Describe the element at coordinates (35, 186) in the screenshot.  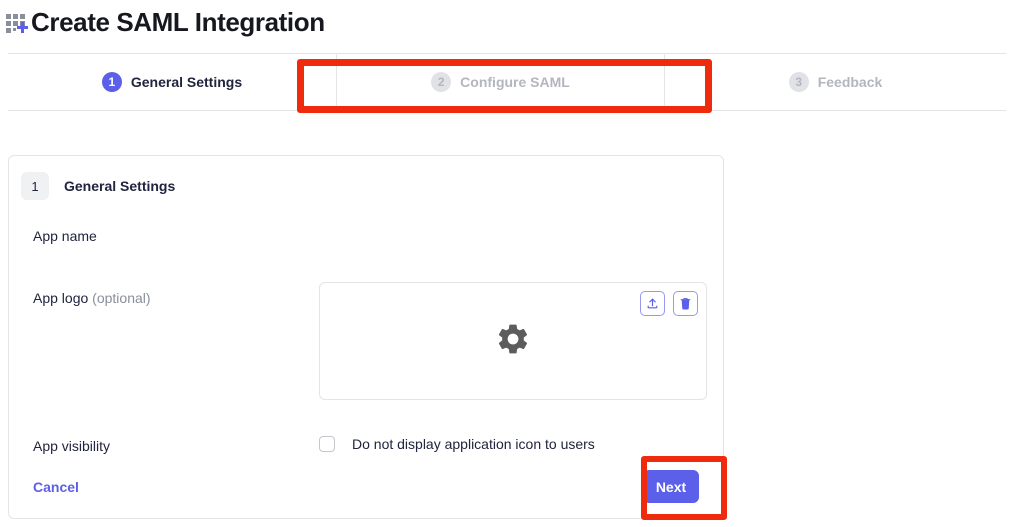
I see `card-step-badge: 1` at that location.